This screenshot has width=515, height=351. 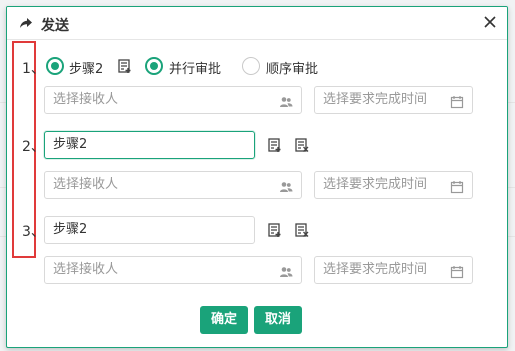 I want to click on step-2-number: 2、, so click(x=33, y=147).